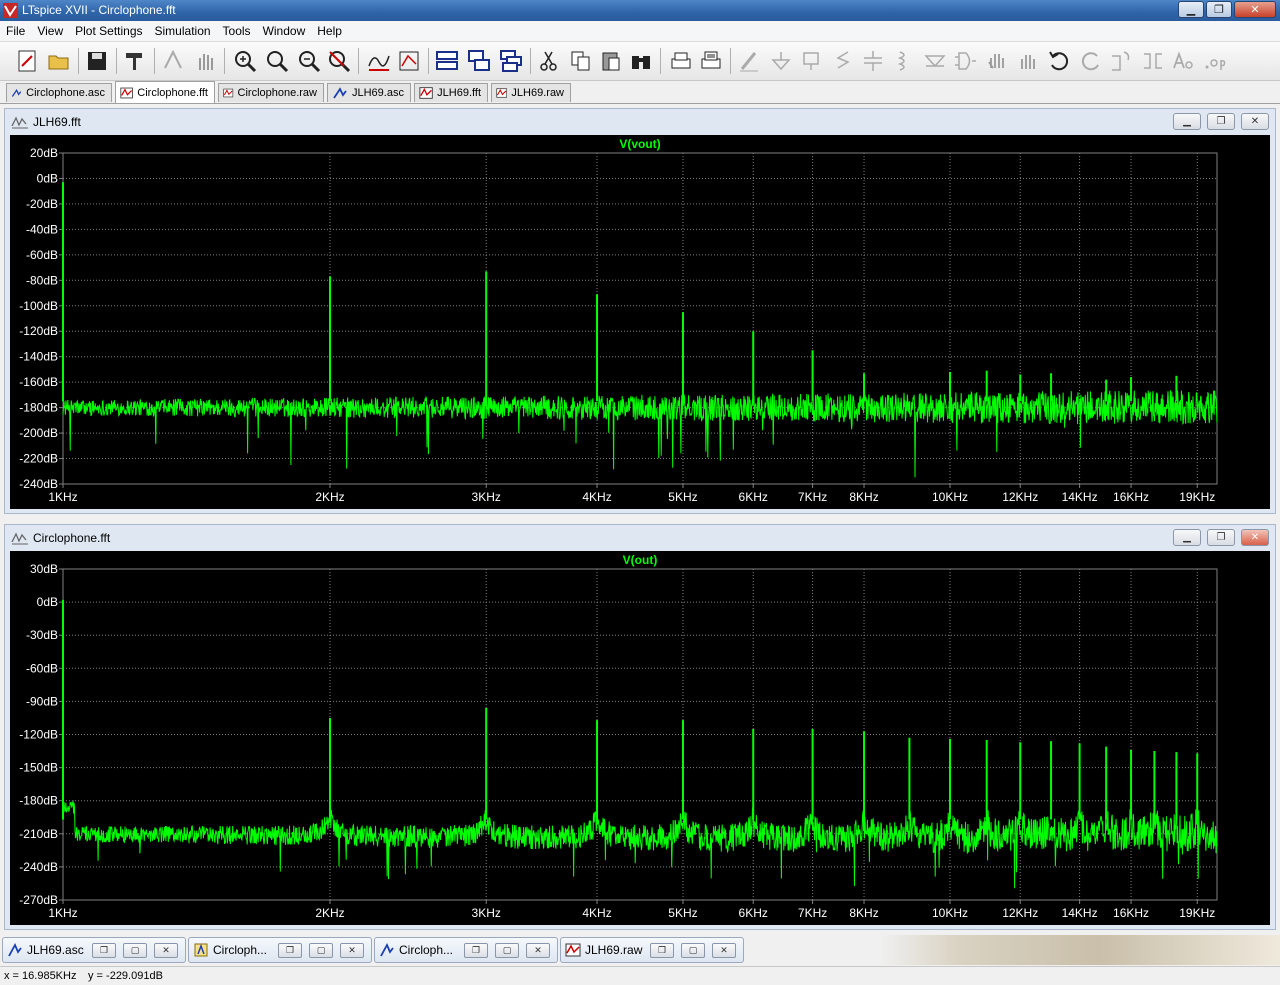  I want to click on component-button, so click(965, 61).